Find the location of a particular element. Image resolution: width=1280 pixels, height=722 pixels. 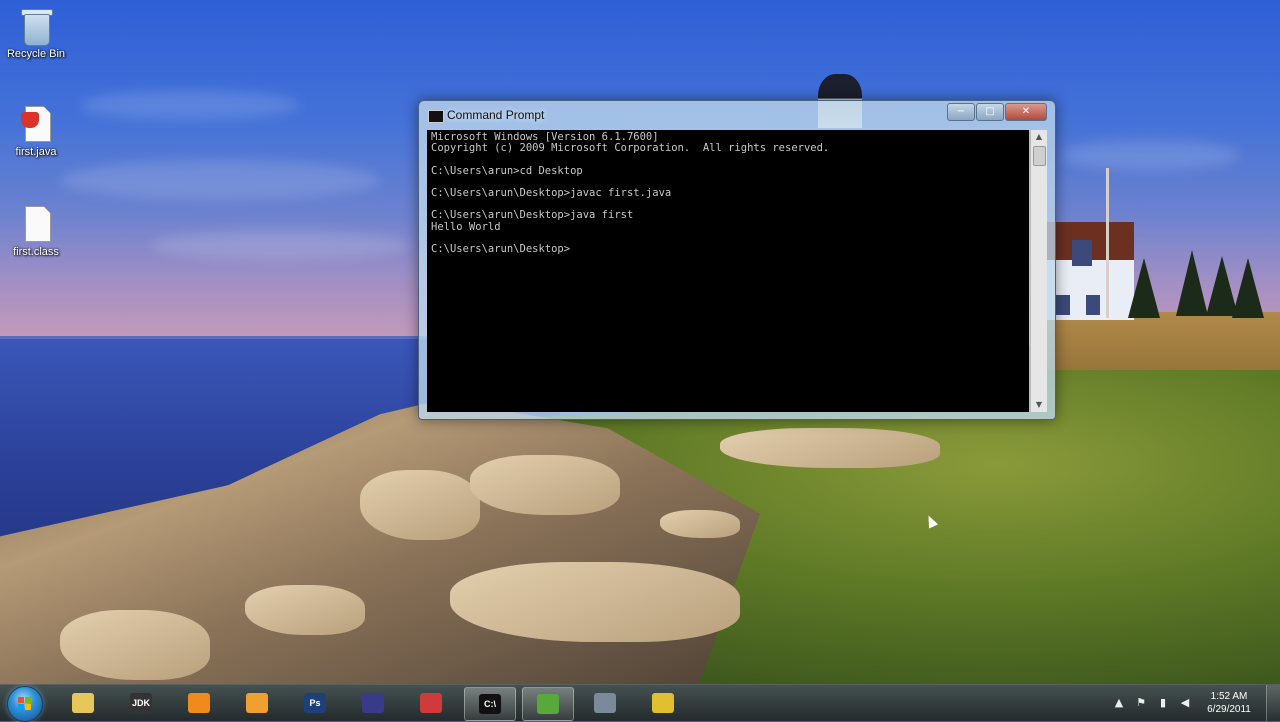

desktop-icon-label: first.class is located at coordinates (36, 252).